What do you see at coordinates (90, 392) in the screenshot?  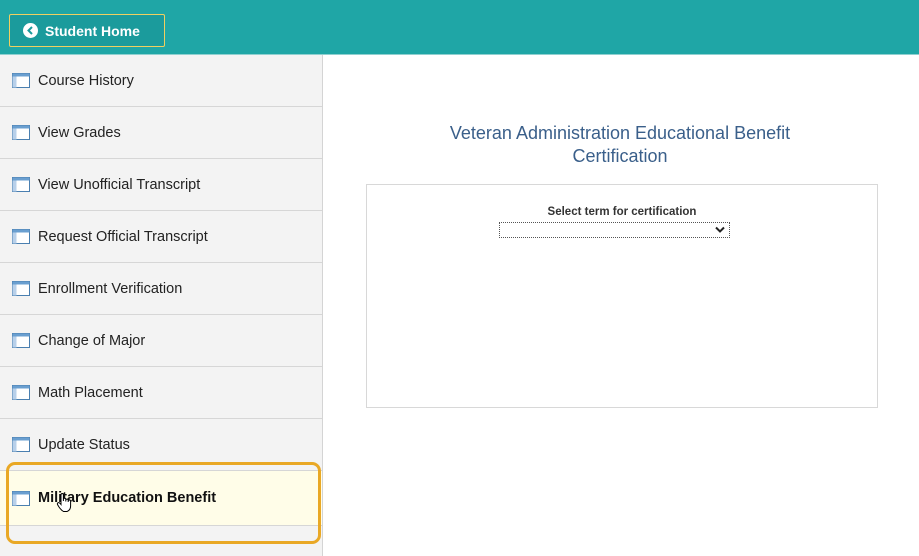 I see `sidebar-item-label: Math Placement` at bounding box center [90, 392].